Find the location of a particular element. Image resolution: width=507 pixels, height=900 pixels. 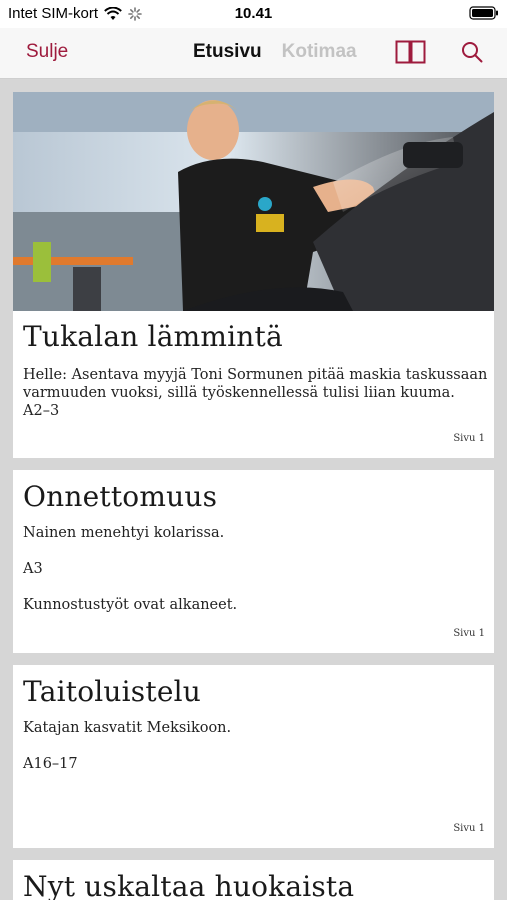

article-title: Tukalan lämmintä is located at coordinates (153, 336).